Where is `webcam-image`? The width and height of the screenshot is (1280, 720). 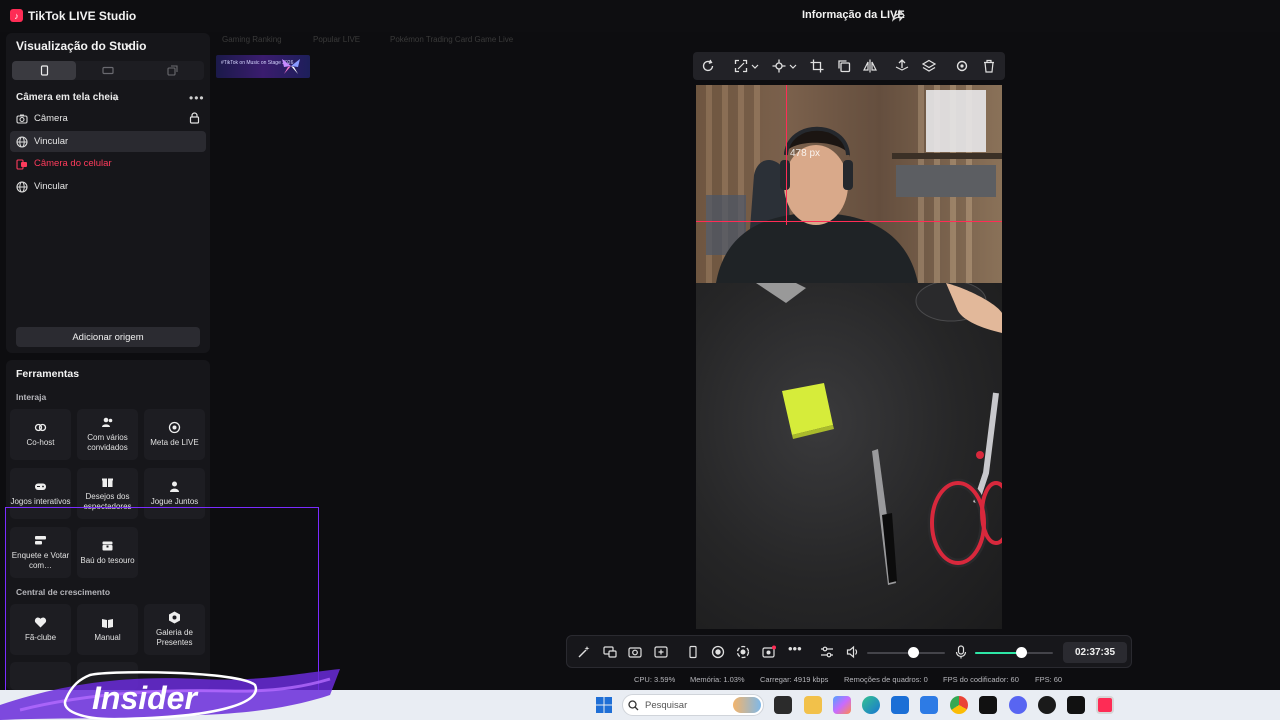
webcam-image is located at coordinates (849, 184).